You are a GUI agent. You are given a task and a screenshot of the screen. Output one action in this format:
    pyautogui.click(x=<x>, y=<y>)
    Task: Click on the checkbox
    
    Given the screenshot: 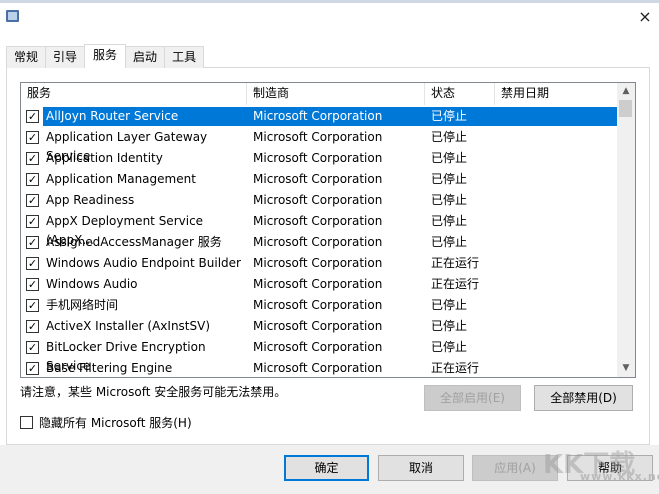 What is the action you would take?
    pyautogui.click(x=26, y=422)
    